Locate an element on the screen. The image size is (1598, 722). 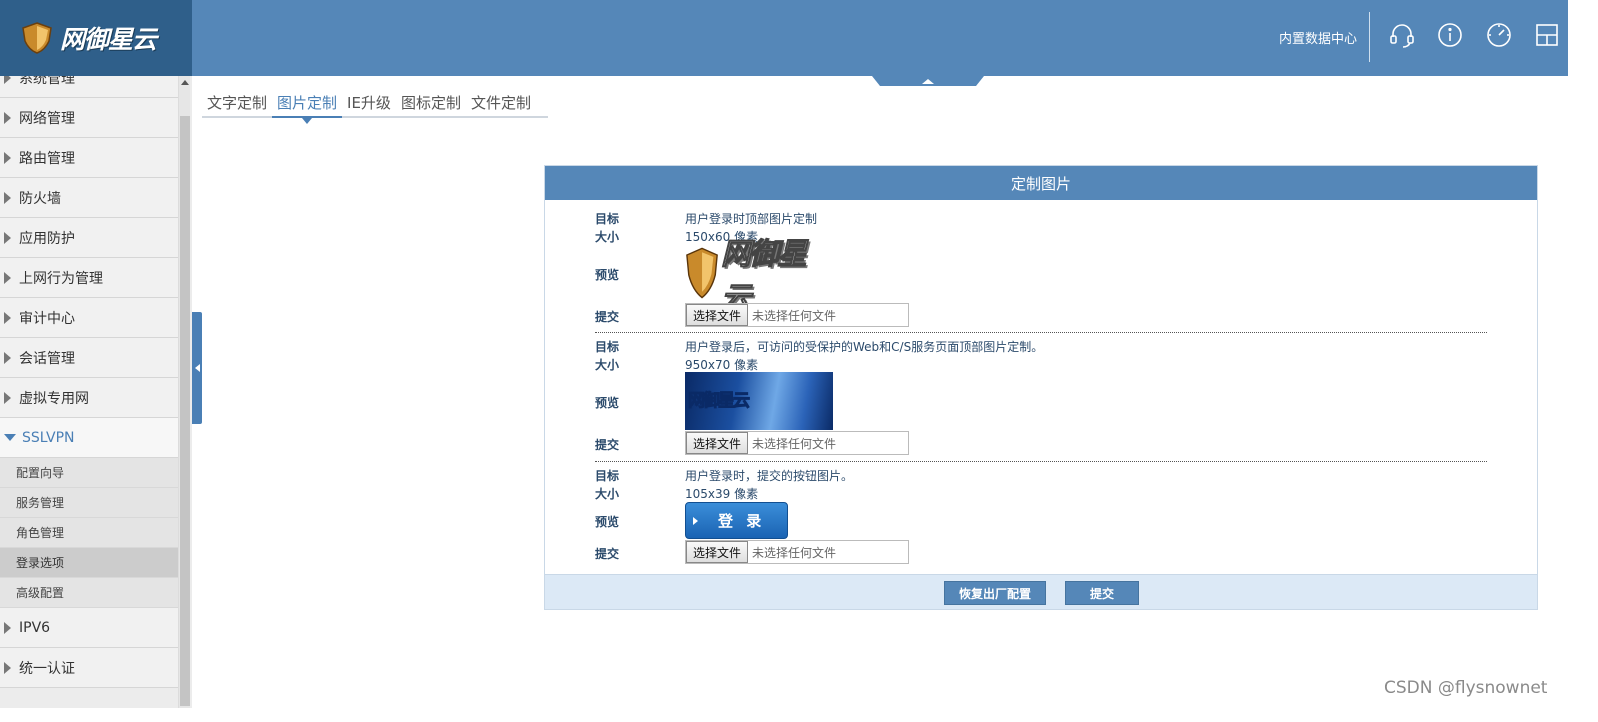
submit-button: 提交 is located at coordinates (1102, 593).